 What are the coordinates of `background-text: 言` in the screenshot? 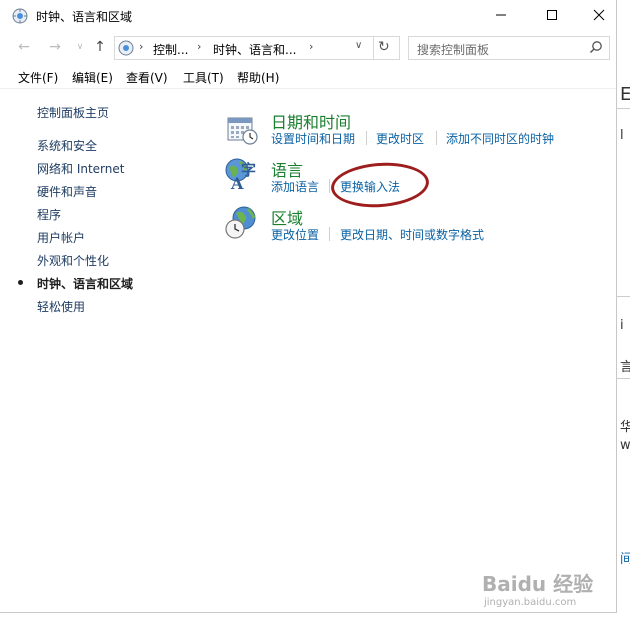 It's located at (625, 367).